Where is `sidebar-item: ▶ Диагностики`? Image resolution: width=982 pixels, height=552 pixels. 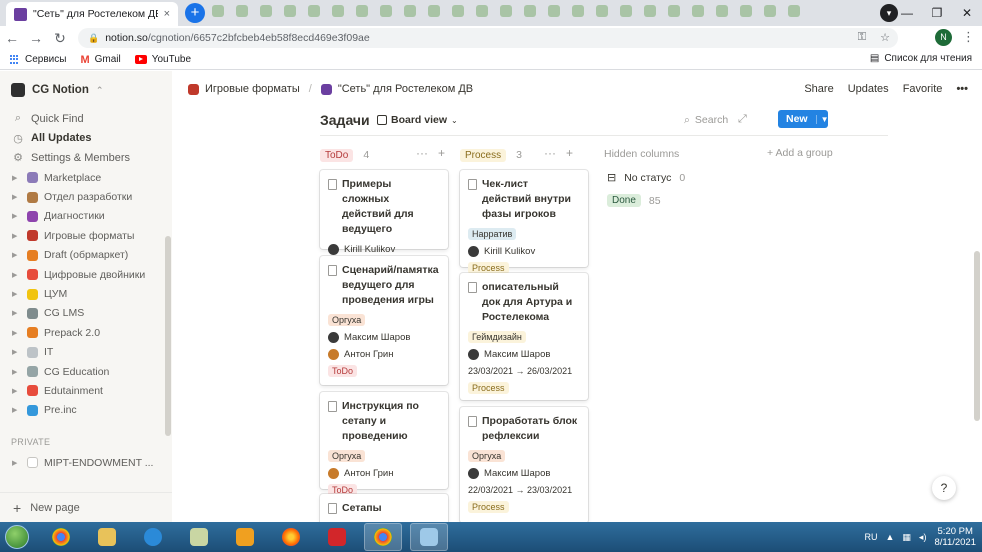
sidebar-item: ▶ Диагностики is located at coordinates (78, 216).